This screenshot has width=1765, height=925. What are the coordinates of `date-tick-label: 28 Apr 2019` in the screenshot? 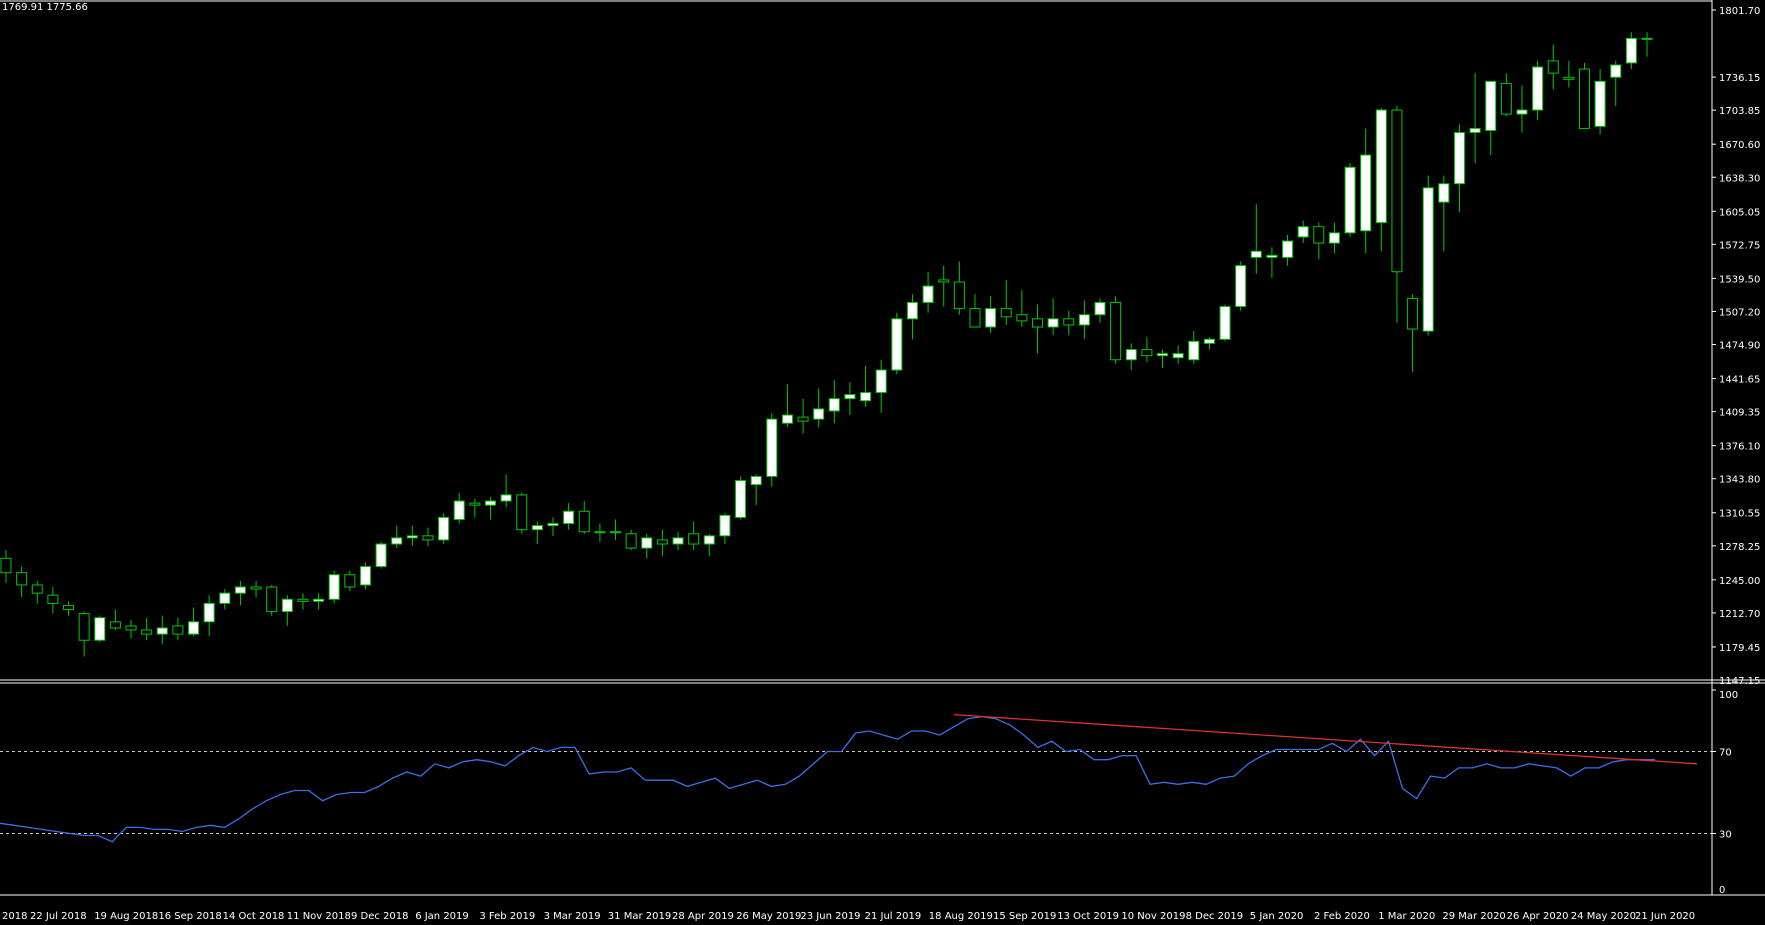 It's located at (703, 916).